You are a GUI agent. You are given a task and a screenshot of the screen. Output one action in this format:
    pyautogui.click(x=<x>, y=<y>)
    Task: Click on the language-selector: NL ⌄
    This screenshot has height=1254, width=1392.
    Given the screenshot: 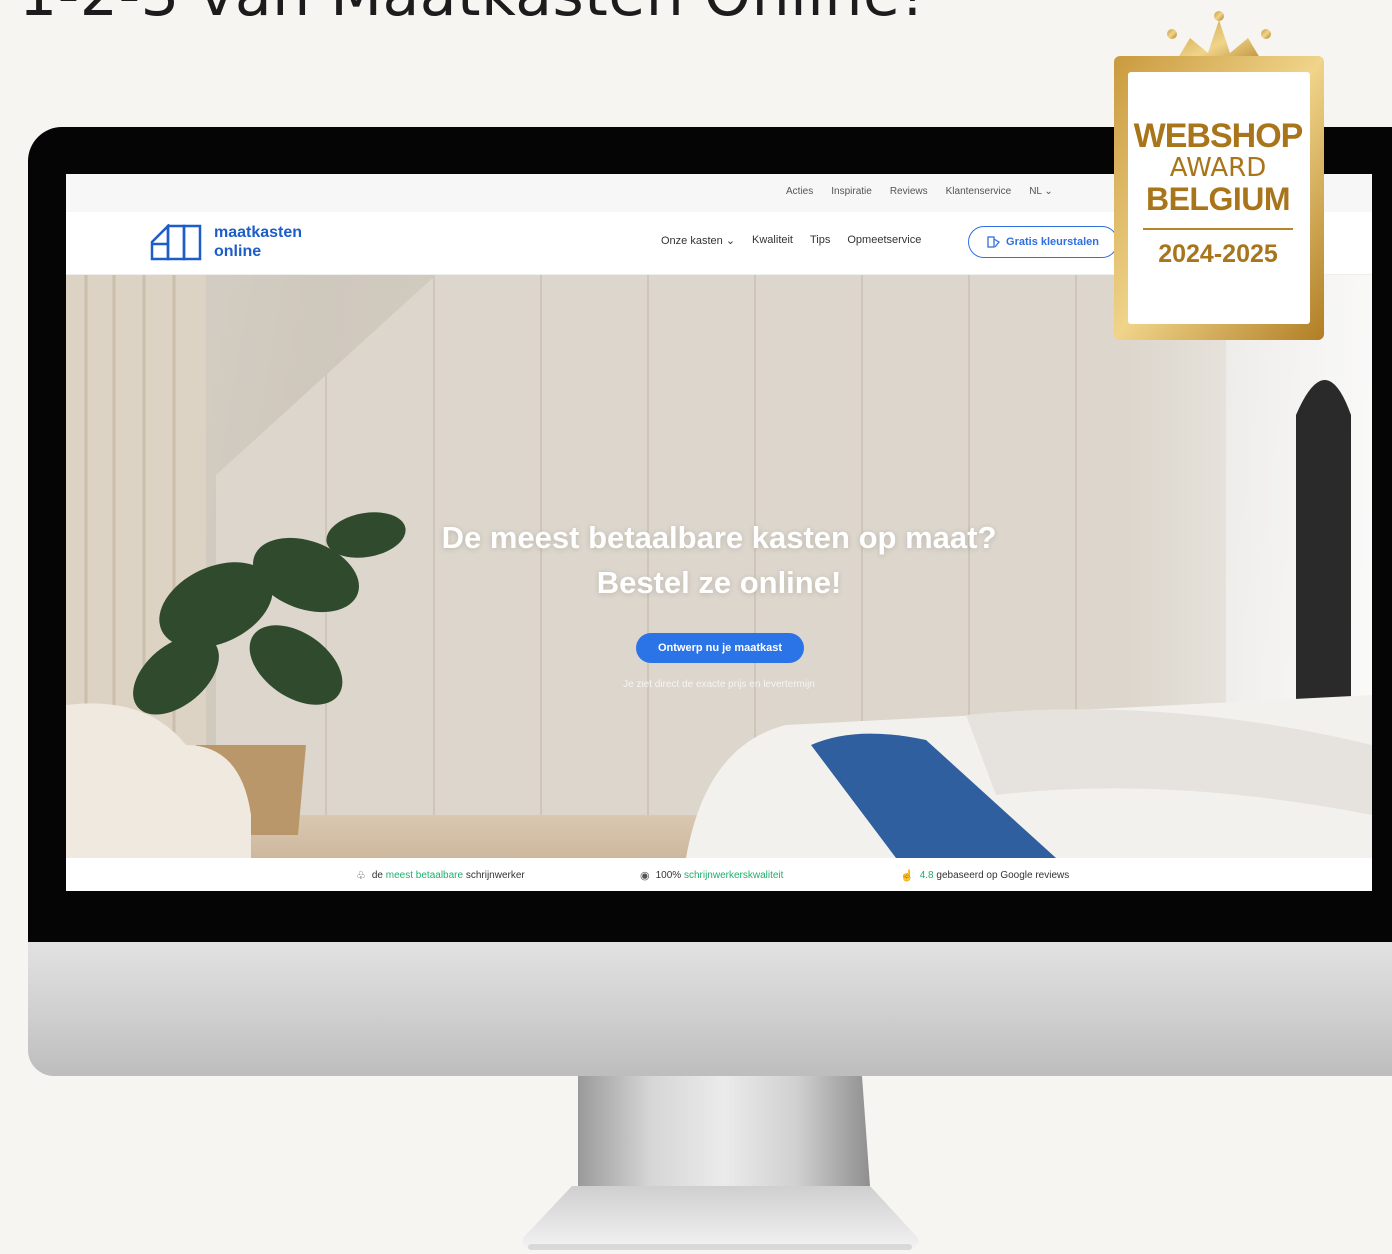 What is the action you would take?
    pyautogui.click(x=1041, y=191)
    